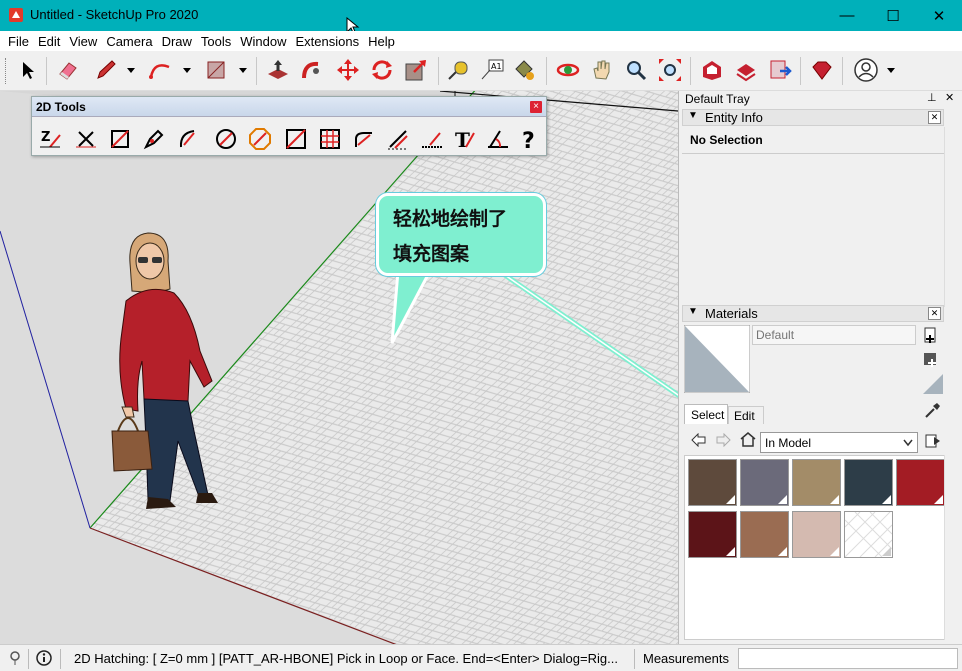  What do you see at coordinates (530, 139) in the screenshot?
I see `help-2d-button: ?` at bounding box center [530, 139].